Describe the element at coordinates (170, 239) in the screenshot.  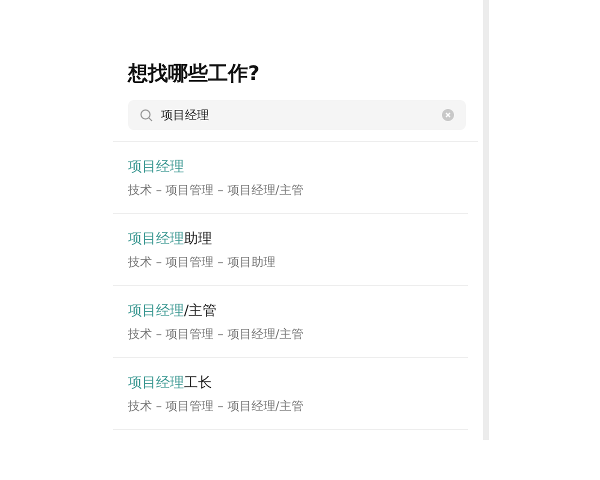
I see `job-title: 项目经理助理` at that location.